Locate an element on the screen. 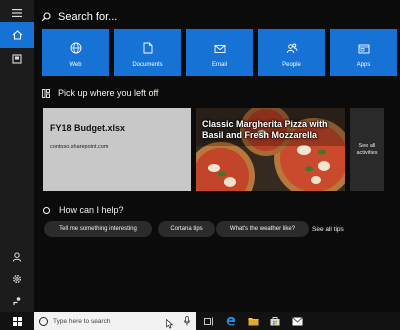  see-all-activities-button: See all activities is located at coordinates (367, 149).